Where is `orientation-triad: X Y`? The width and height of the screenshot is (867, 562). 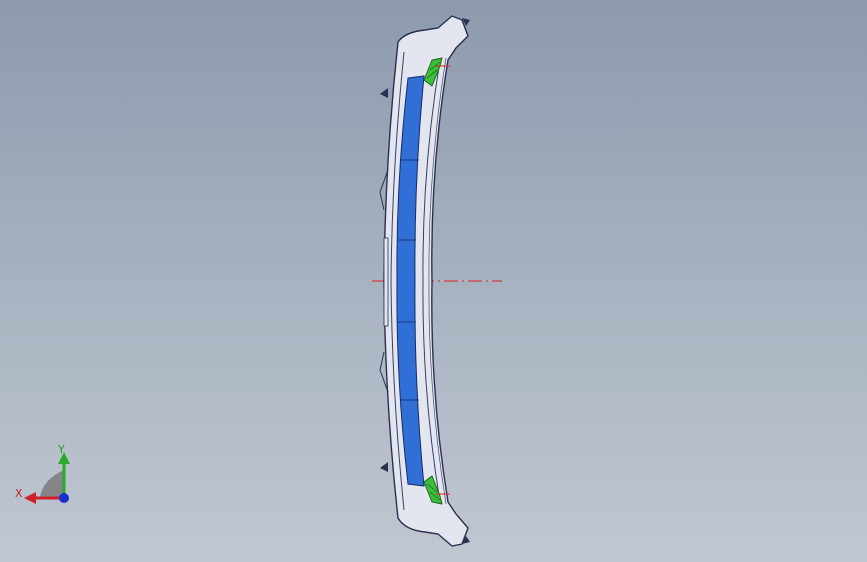
orientation-triad: X Y is located at coordinates (45, 475).